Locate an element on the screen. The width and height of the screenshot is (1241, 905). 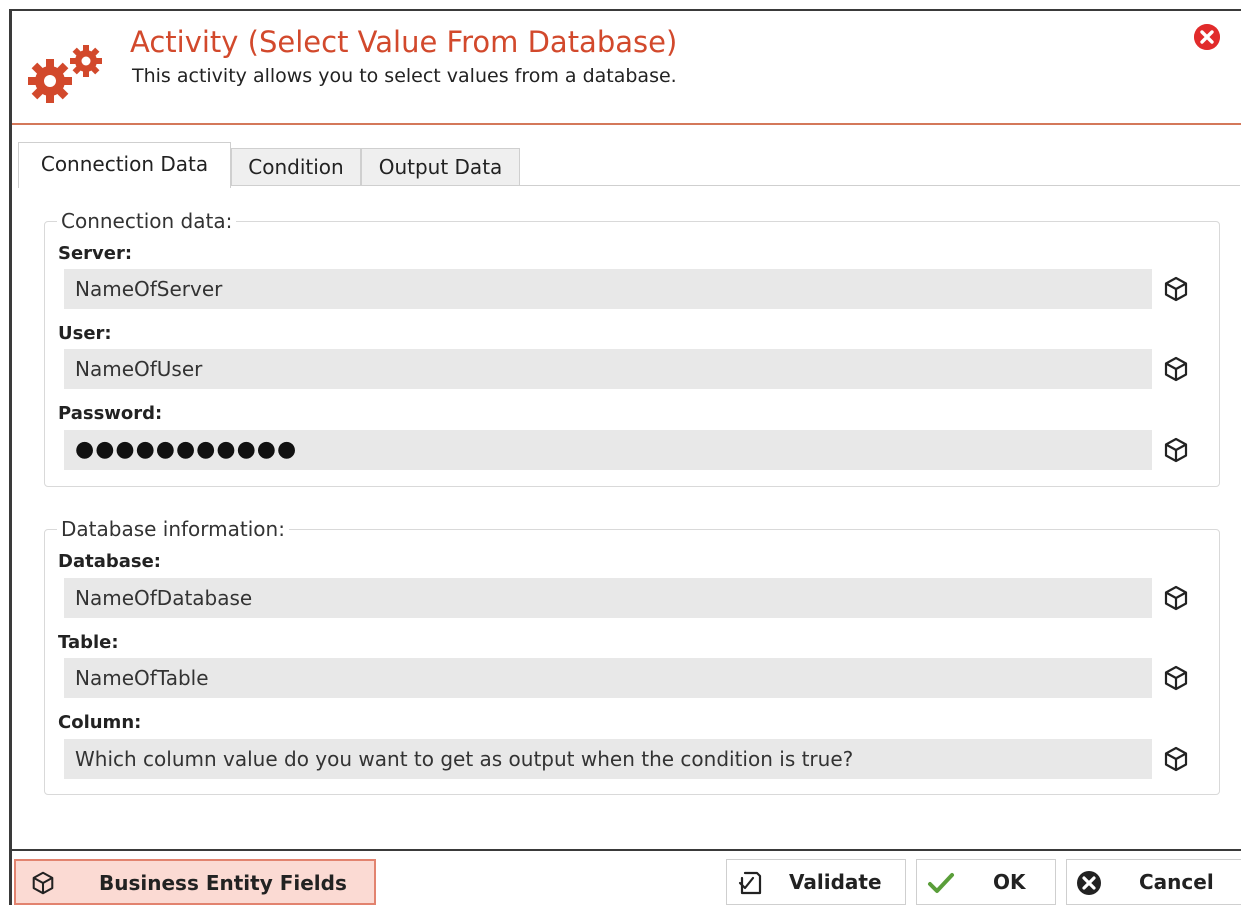
business-entity-fields-button: Business Entity Fields is located at coordinates (195, 882).